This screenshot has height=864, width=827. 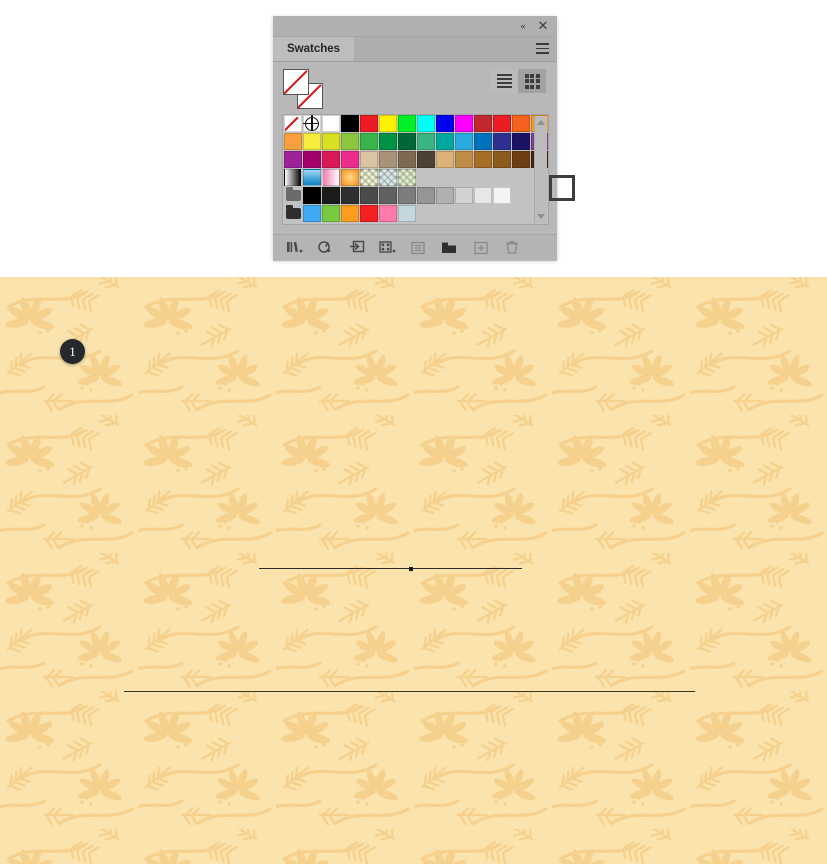 I want to click on panel-titlebar: « ✕, so click(x=415, y=26).